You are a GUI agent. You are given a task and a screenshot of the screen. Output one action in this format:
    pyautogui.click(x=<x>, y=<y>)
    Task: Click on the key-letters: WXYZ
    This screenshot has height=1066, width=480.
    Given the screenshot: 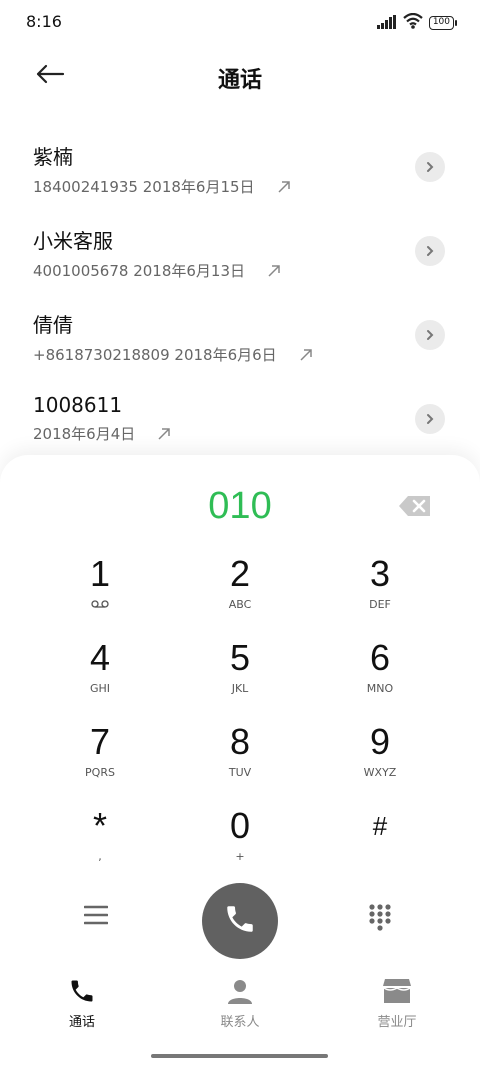 What is the action you would take?
    pyautogui.click(x=380, y=772)
    